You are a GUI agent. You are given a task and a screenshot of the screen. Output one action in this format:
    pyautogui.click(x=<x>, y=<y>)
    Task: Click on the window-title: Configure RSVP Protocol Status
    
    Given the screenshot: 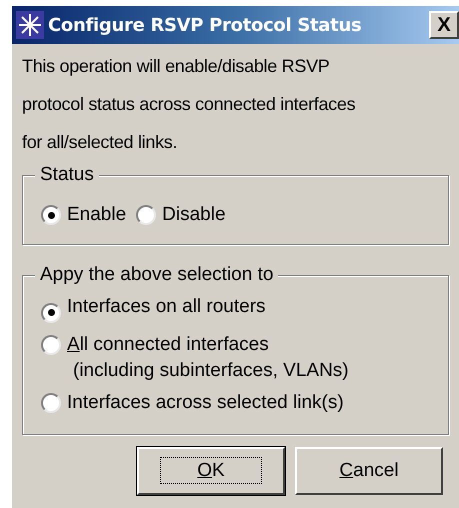 What is the action you would take?
    pyautogui.click(x=205, y=26)
    